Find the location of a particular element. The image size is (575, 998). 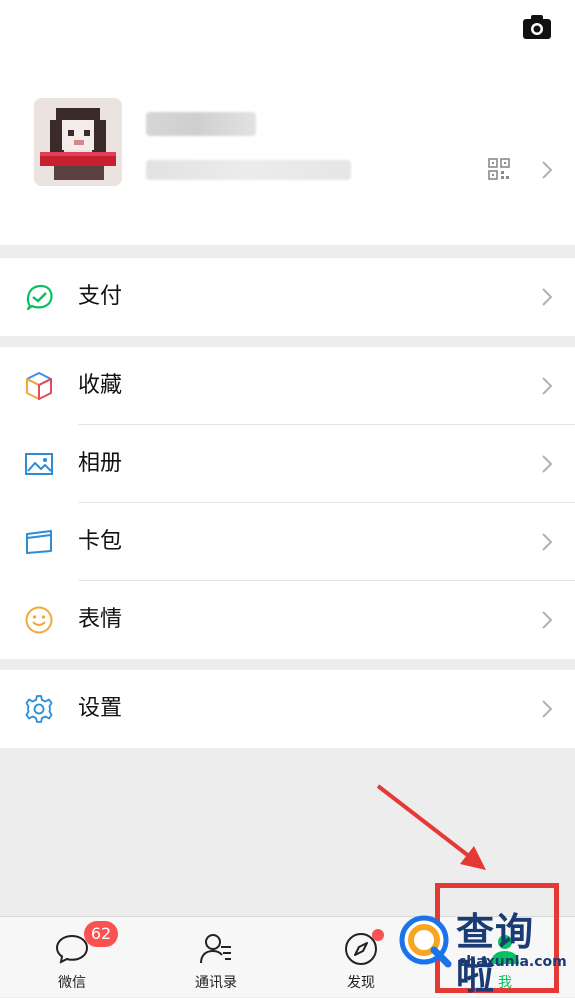

smiley-icon is located at coordinates (39, 620).